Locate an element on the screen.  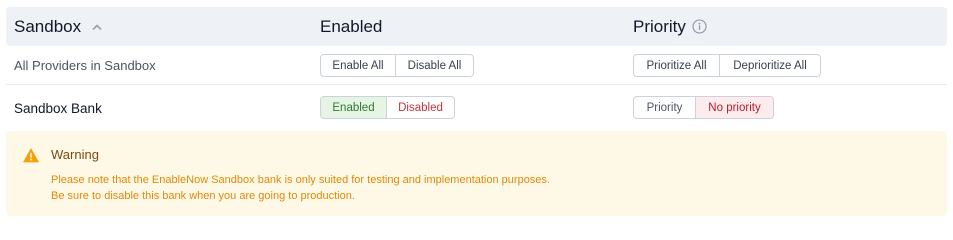
warning-title: Warning is located at coordinates (75, 154).